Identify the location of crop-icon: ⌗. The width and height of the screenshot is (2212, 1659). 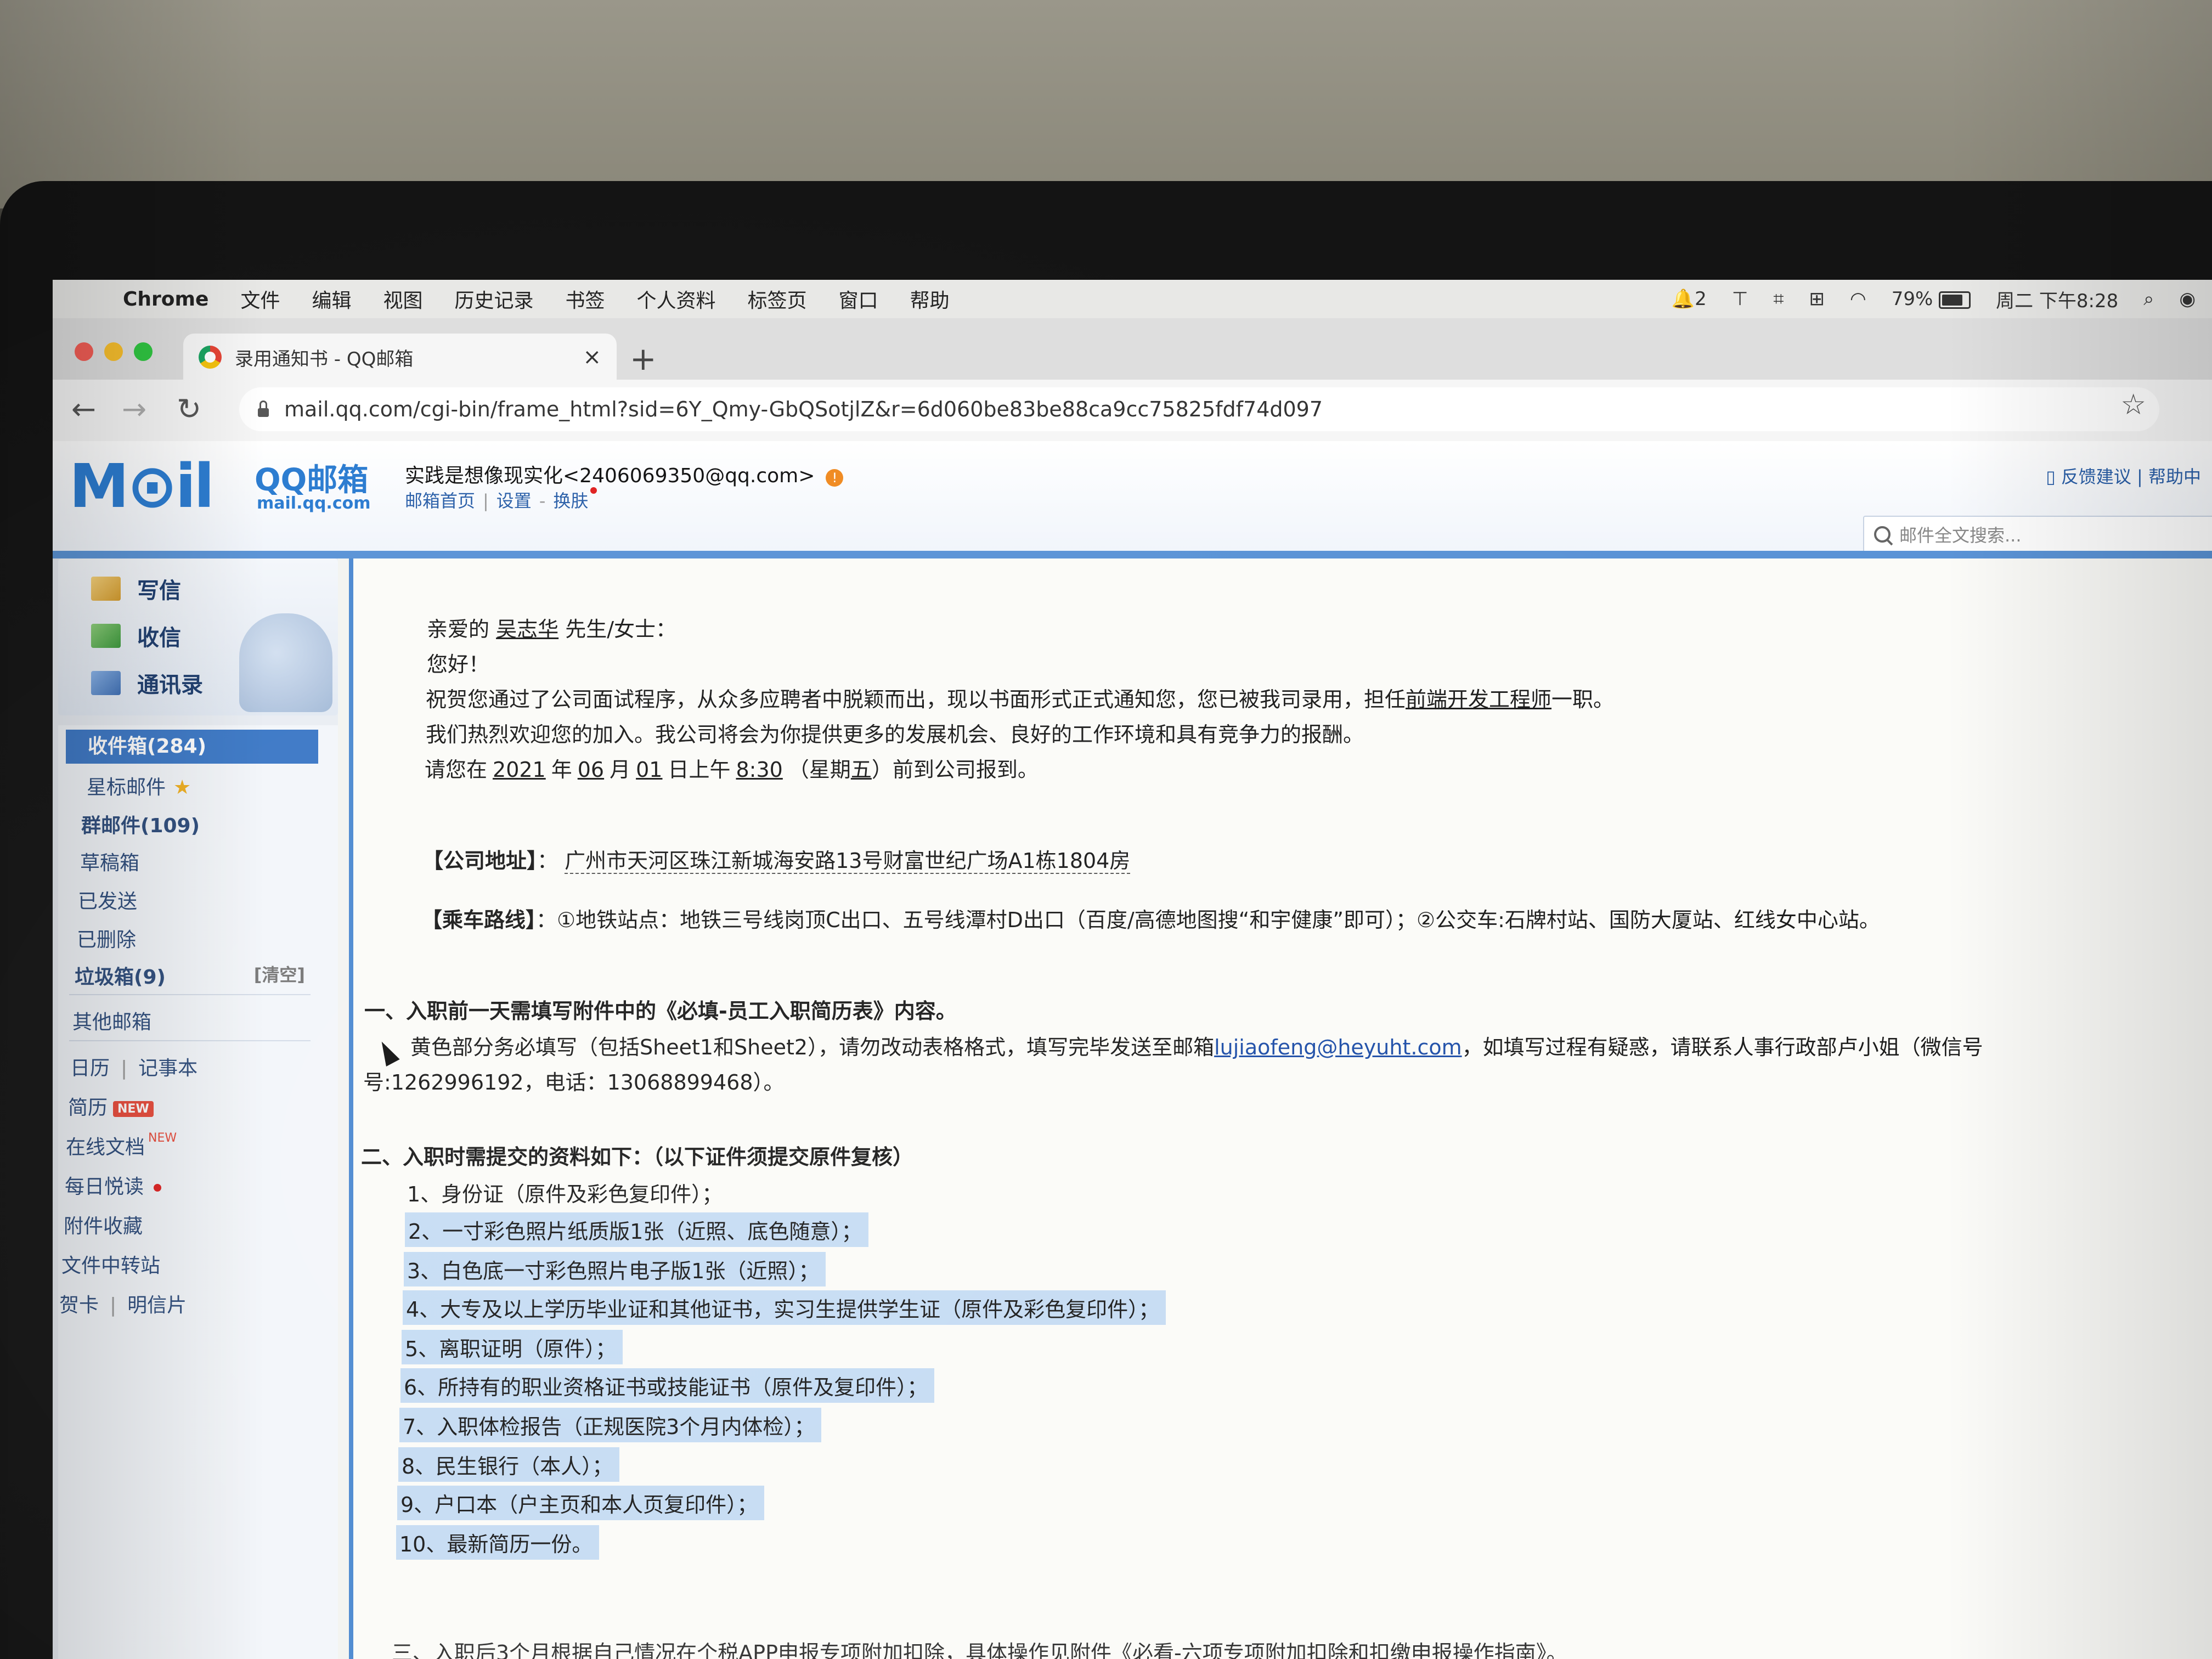
(1778, 299).